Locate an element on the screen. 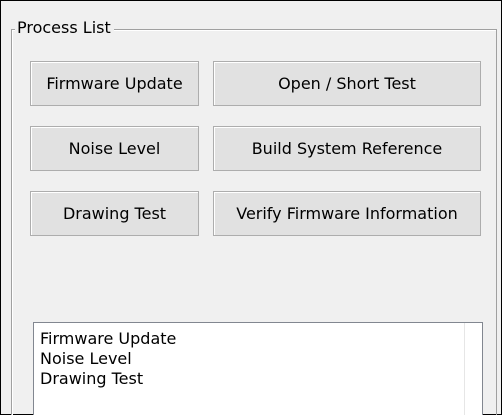  list-item: Drawing Test is located at coordinates (261, 379).